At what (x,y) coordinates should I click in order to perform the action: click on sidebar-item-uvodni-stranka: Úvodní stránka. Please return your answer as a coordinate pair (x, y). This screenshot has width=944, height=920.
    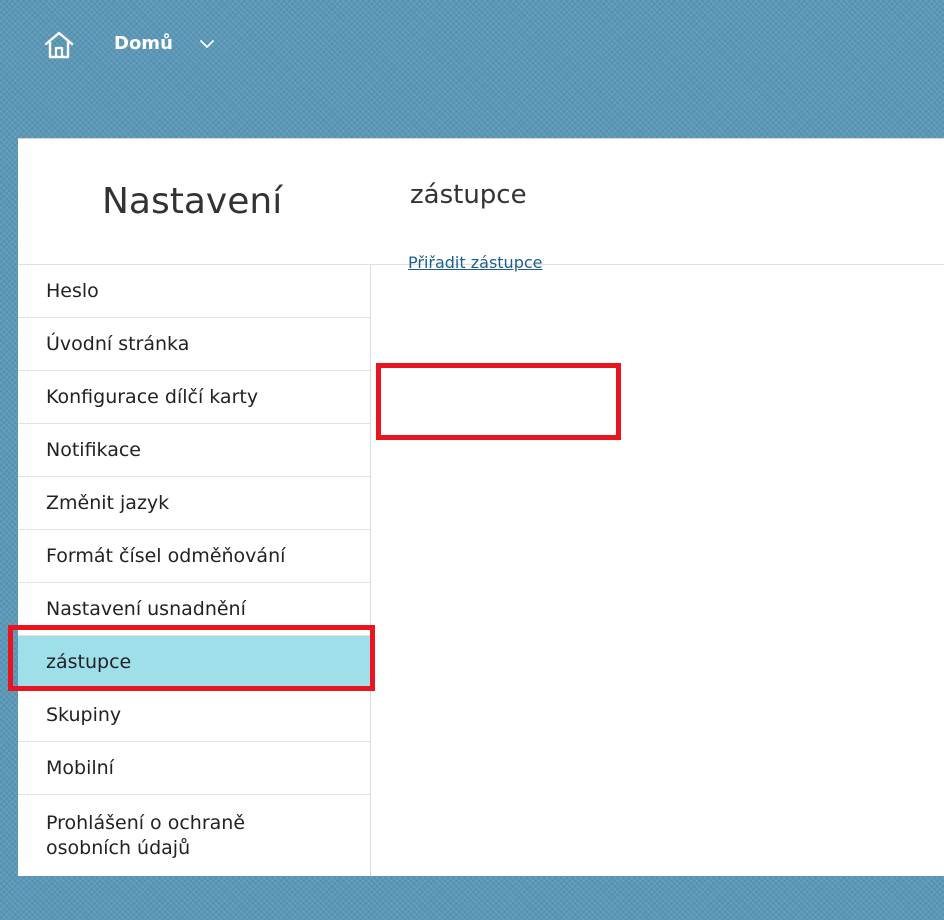
    Looking at the image, I should click on (194, 344).